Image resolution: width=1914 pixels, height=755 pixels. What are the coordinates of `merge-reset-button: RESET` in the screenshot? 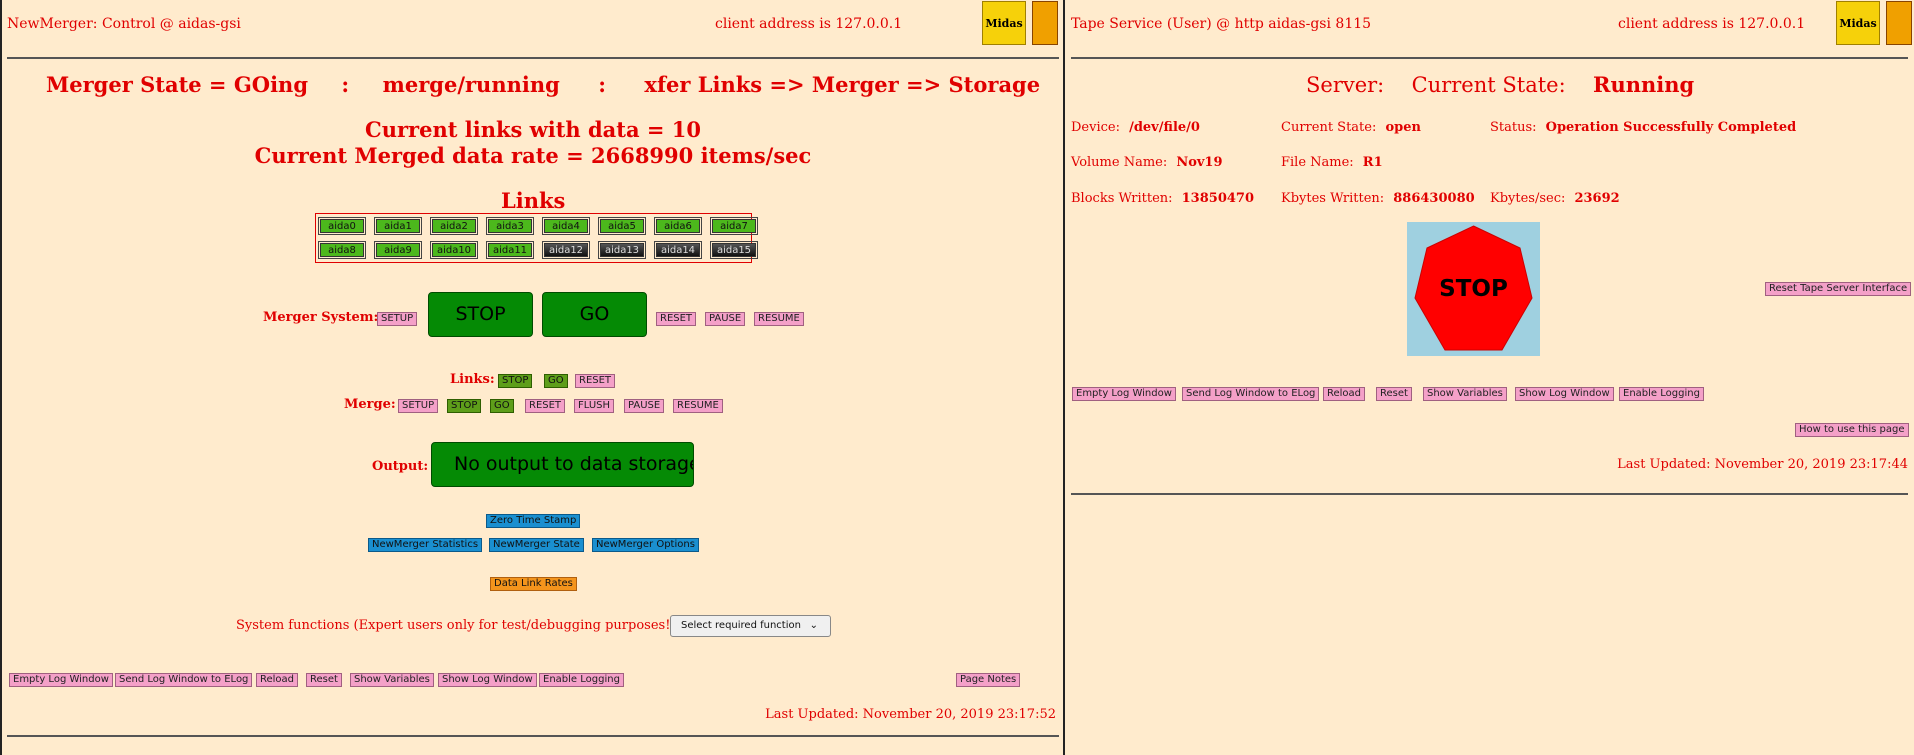 It's located at (545, 406).